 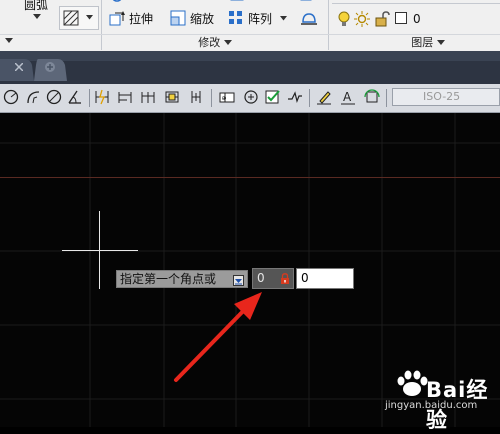 What do you see at coordinates (75, 97) in the screenshot?
I see `dim-angular-icon` at bounding box center [75, 97].